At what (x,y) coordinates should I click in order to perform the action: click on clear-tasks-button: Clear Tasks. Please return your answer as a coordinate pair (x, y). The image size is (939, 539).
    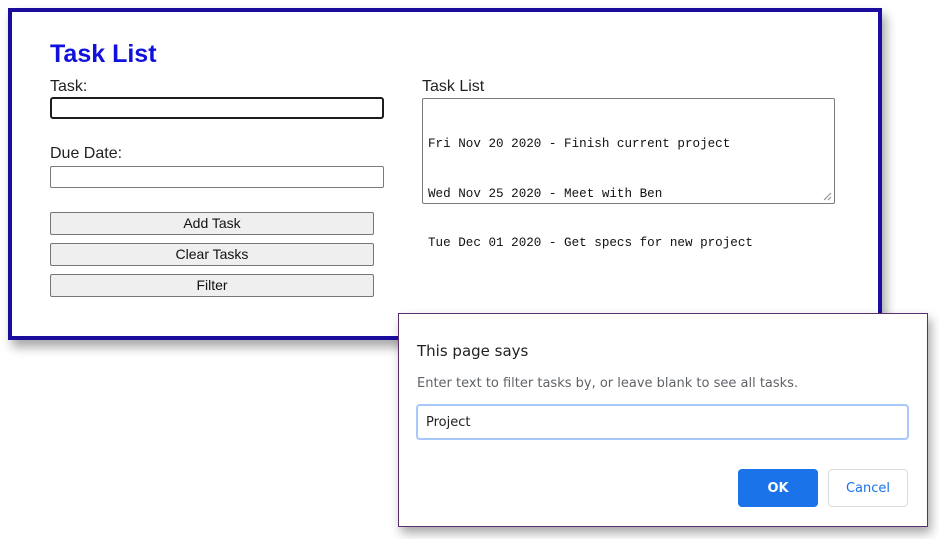
    Looking at the image, I should click on (212, 254).